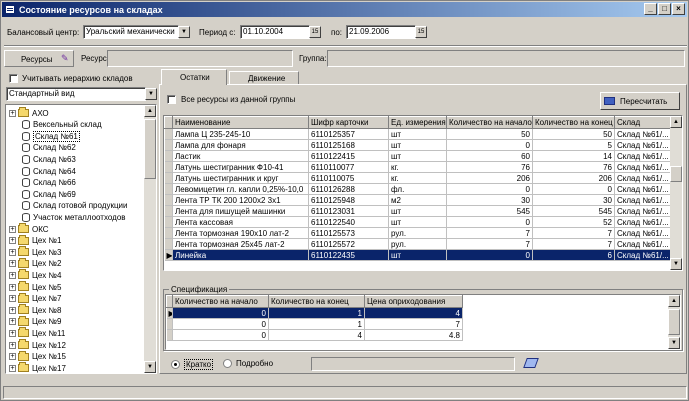 This screenshot has width=689, height=401. Describe the element at coordinates (62, 125) in the screenshot. I see `tree-item: Вексельный склад` at that location.